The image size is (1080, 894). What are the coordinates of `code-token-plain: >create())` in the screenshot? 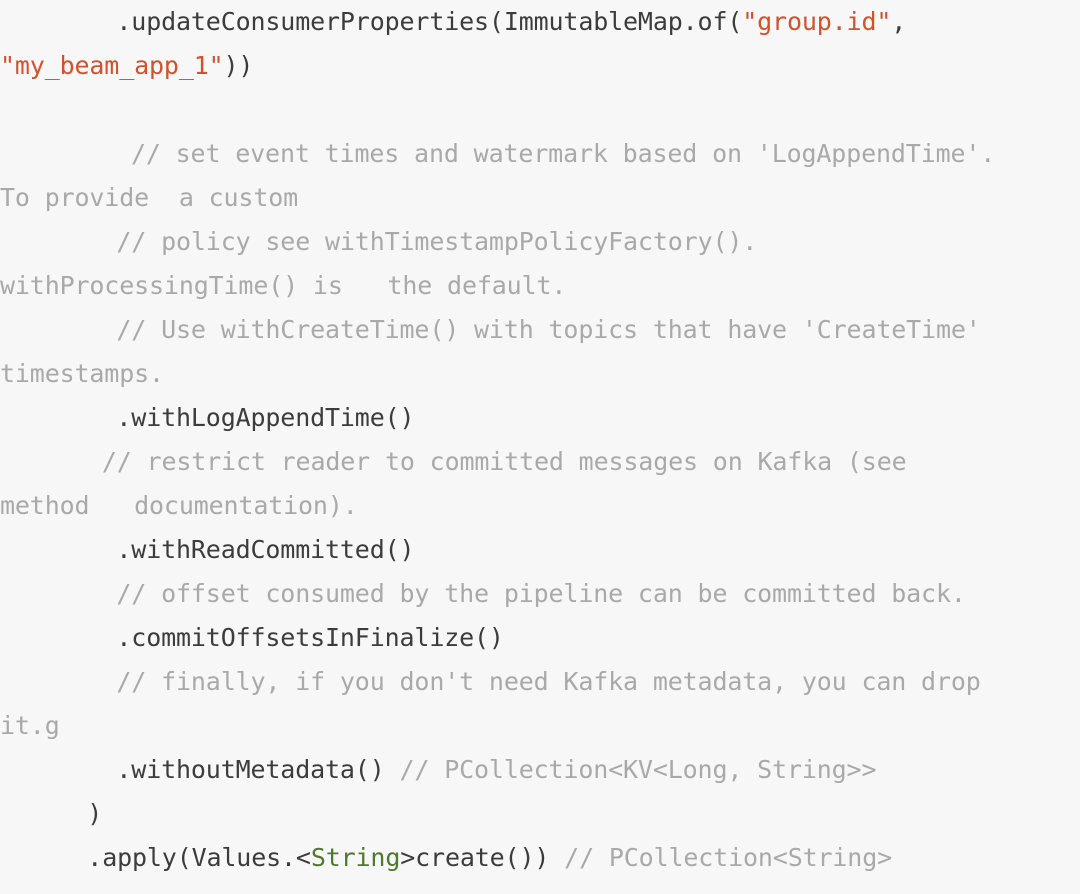 It's located at (482, 857).